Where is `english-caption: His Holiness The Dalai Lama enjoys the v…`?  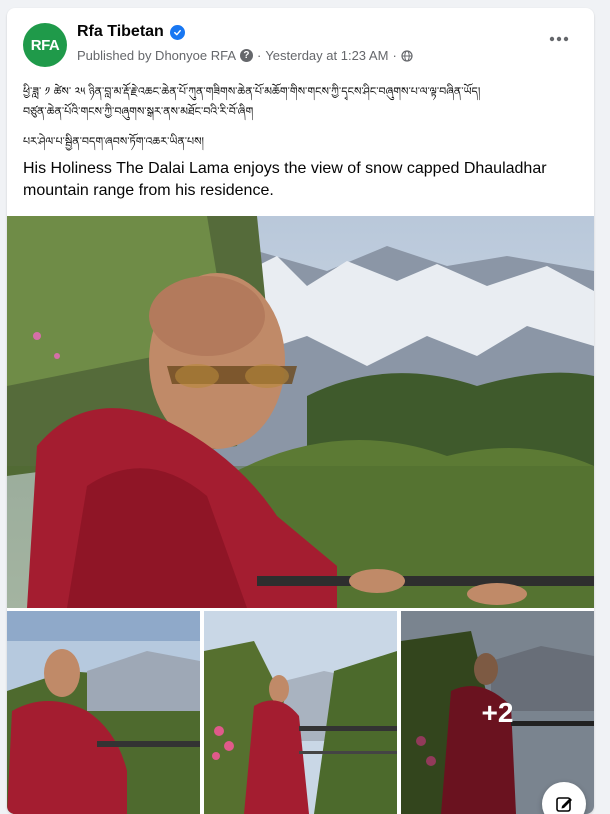 english-caption: His Holiness The Dalai Lama enjoys the v… is located at coordinates (285, 179).